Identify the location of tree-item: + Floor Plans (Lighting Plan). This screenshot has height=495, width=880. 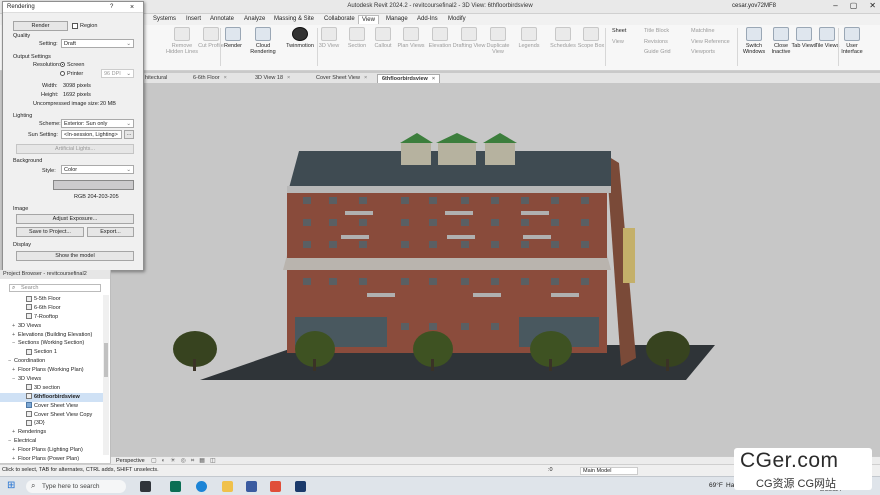
(52, 450).